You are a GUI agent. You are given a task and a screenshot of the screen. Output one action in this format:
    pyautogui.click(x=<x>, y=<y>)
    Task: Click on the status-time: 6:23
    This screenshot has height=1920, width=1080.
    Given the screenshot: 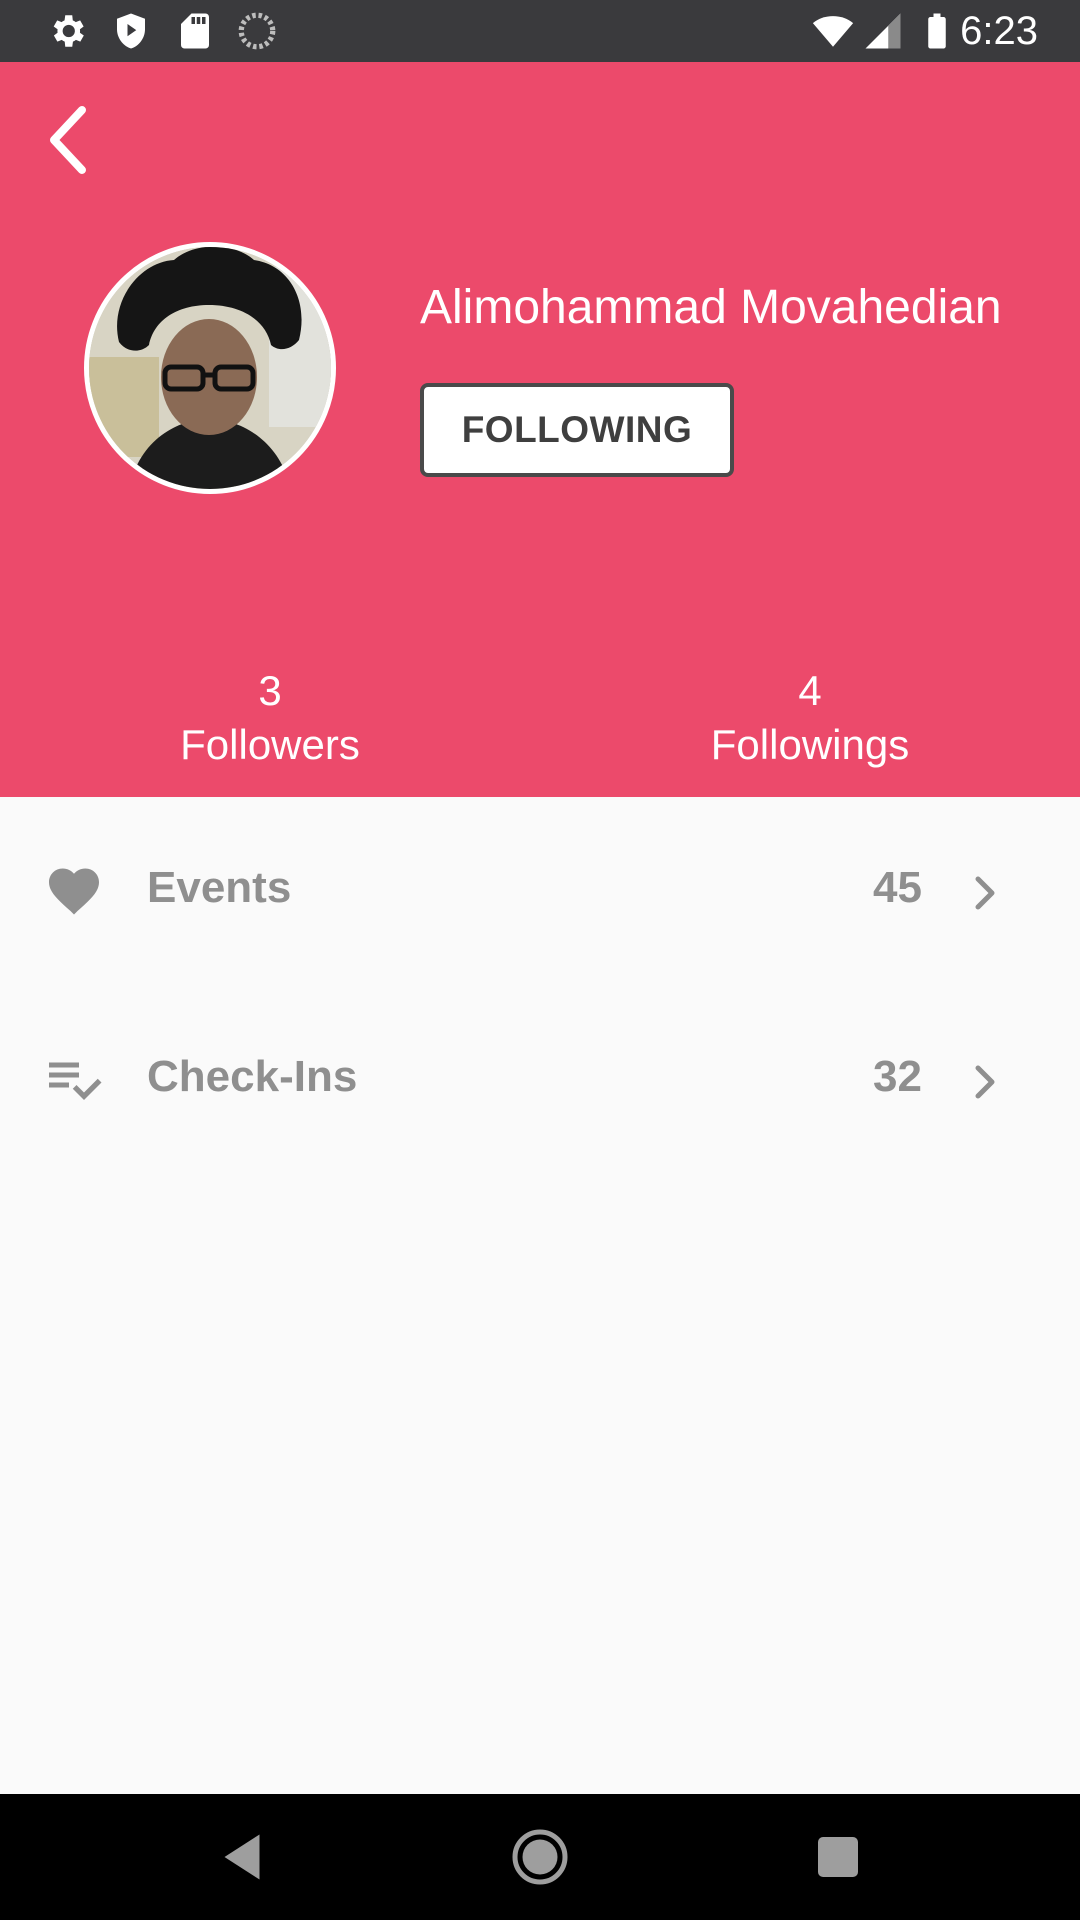 What is the action you would take?
    pyautogui.click(x=999, y=31)
    